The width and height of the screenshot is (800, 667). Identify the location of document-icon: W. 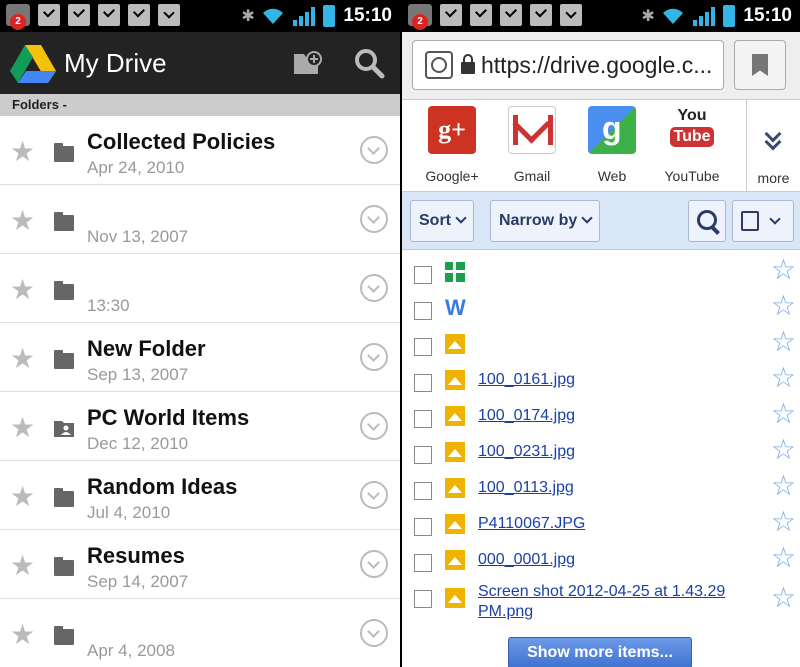
(455, 307).